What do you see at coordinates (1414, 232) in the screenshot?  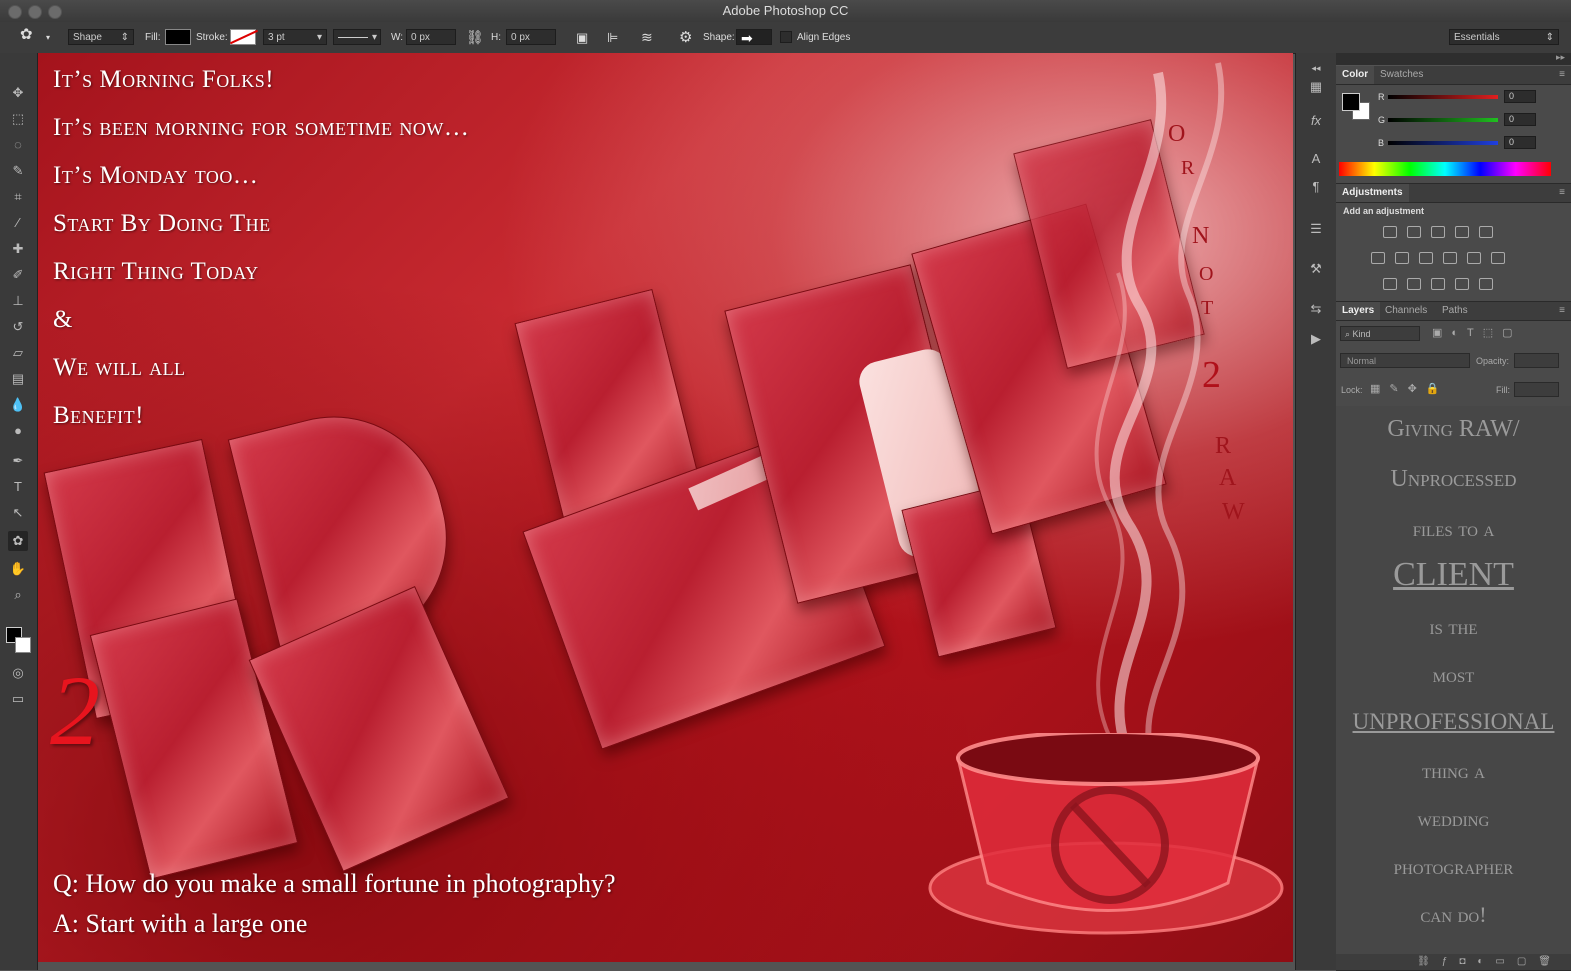 I see `levels-icon` at bounding box center [1414, 232].